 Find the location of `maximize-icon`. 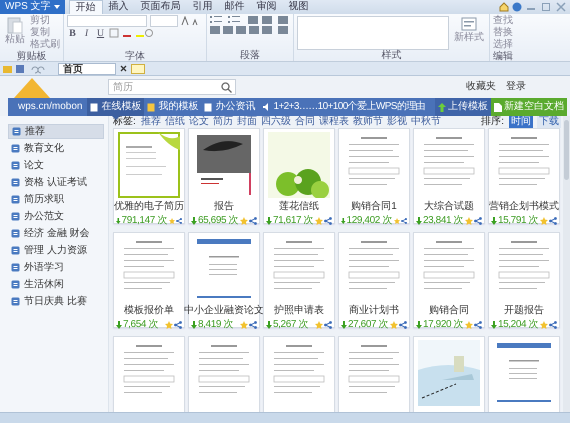

maximize-icon is located at coordinates (546, 7).